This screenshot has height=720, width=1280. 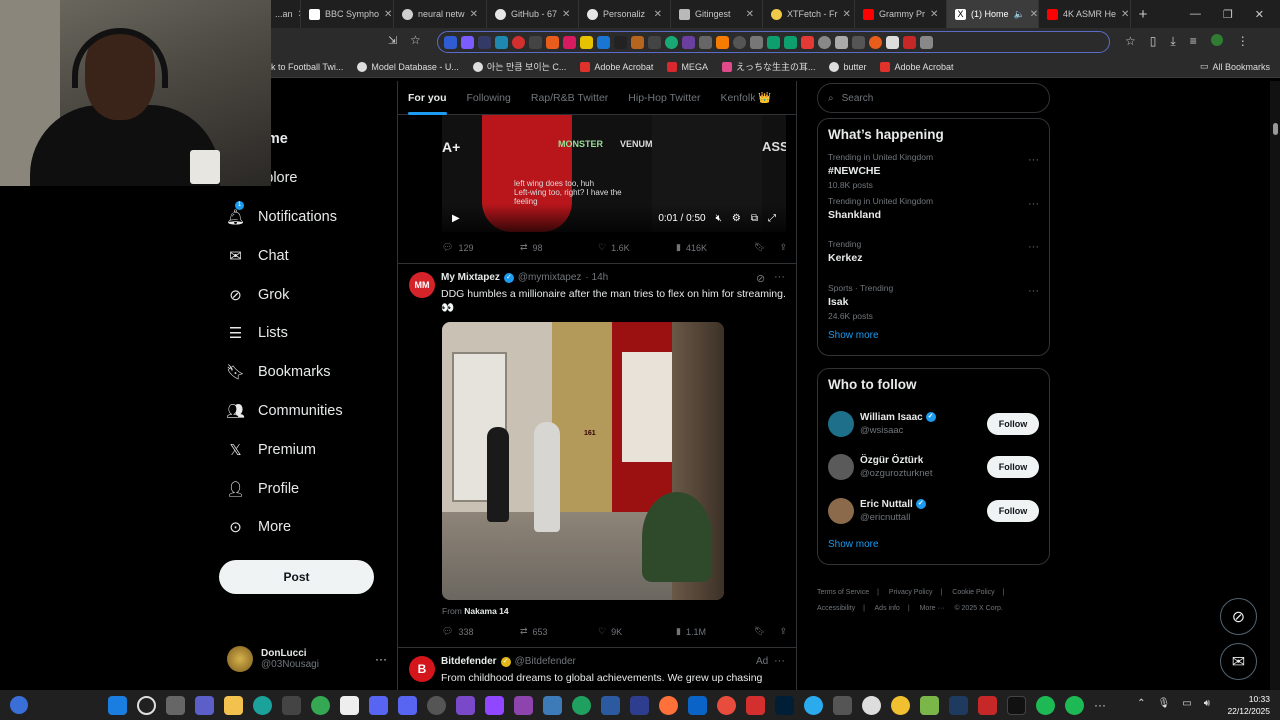 What do you see at coordinates (745, 98) in the screenshot?
I see `tab-kenfolk: Kenfolk 👑` at bounding box center [745, 98].